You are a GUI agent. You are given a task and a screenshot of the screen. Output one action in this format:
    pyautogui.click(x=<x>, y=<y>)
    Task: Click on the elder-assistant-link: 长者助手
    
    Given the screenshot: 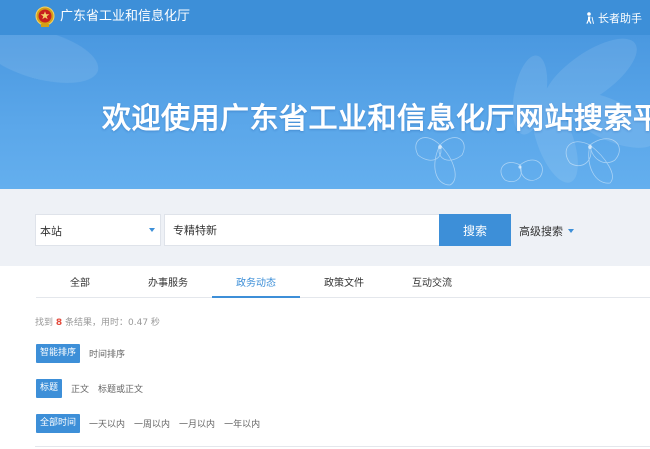 What is the action you would take?
    pyautogui.click(x=613, y=18)
    